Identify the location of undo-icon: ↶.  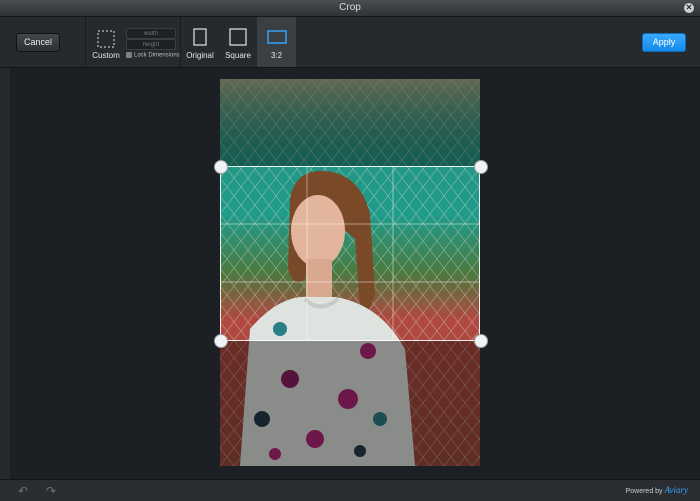
(23, 491).